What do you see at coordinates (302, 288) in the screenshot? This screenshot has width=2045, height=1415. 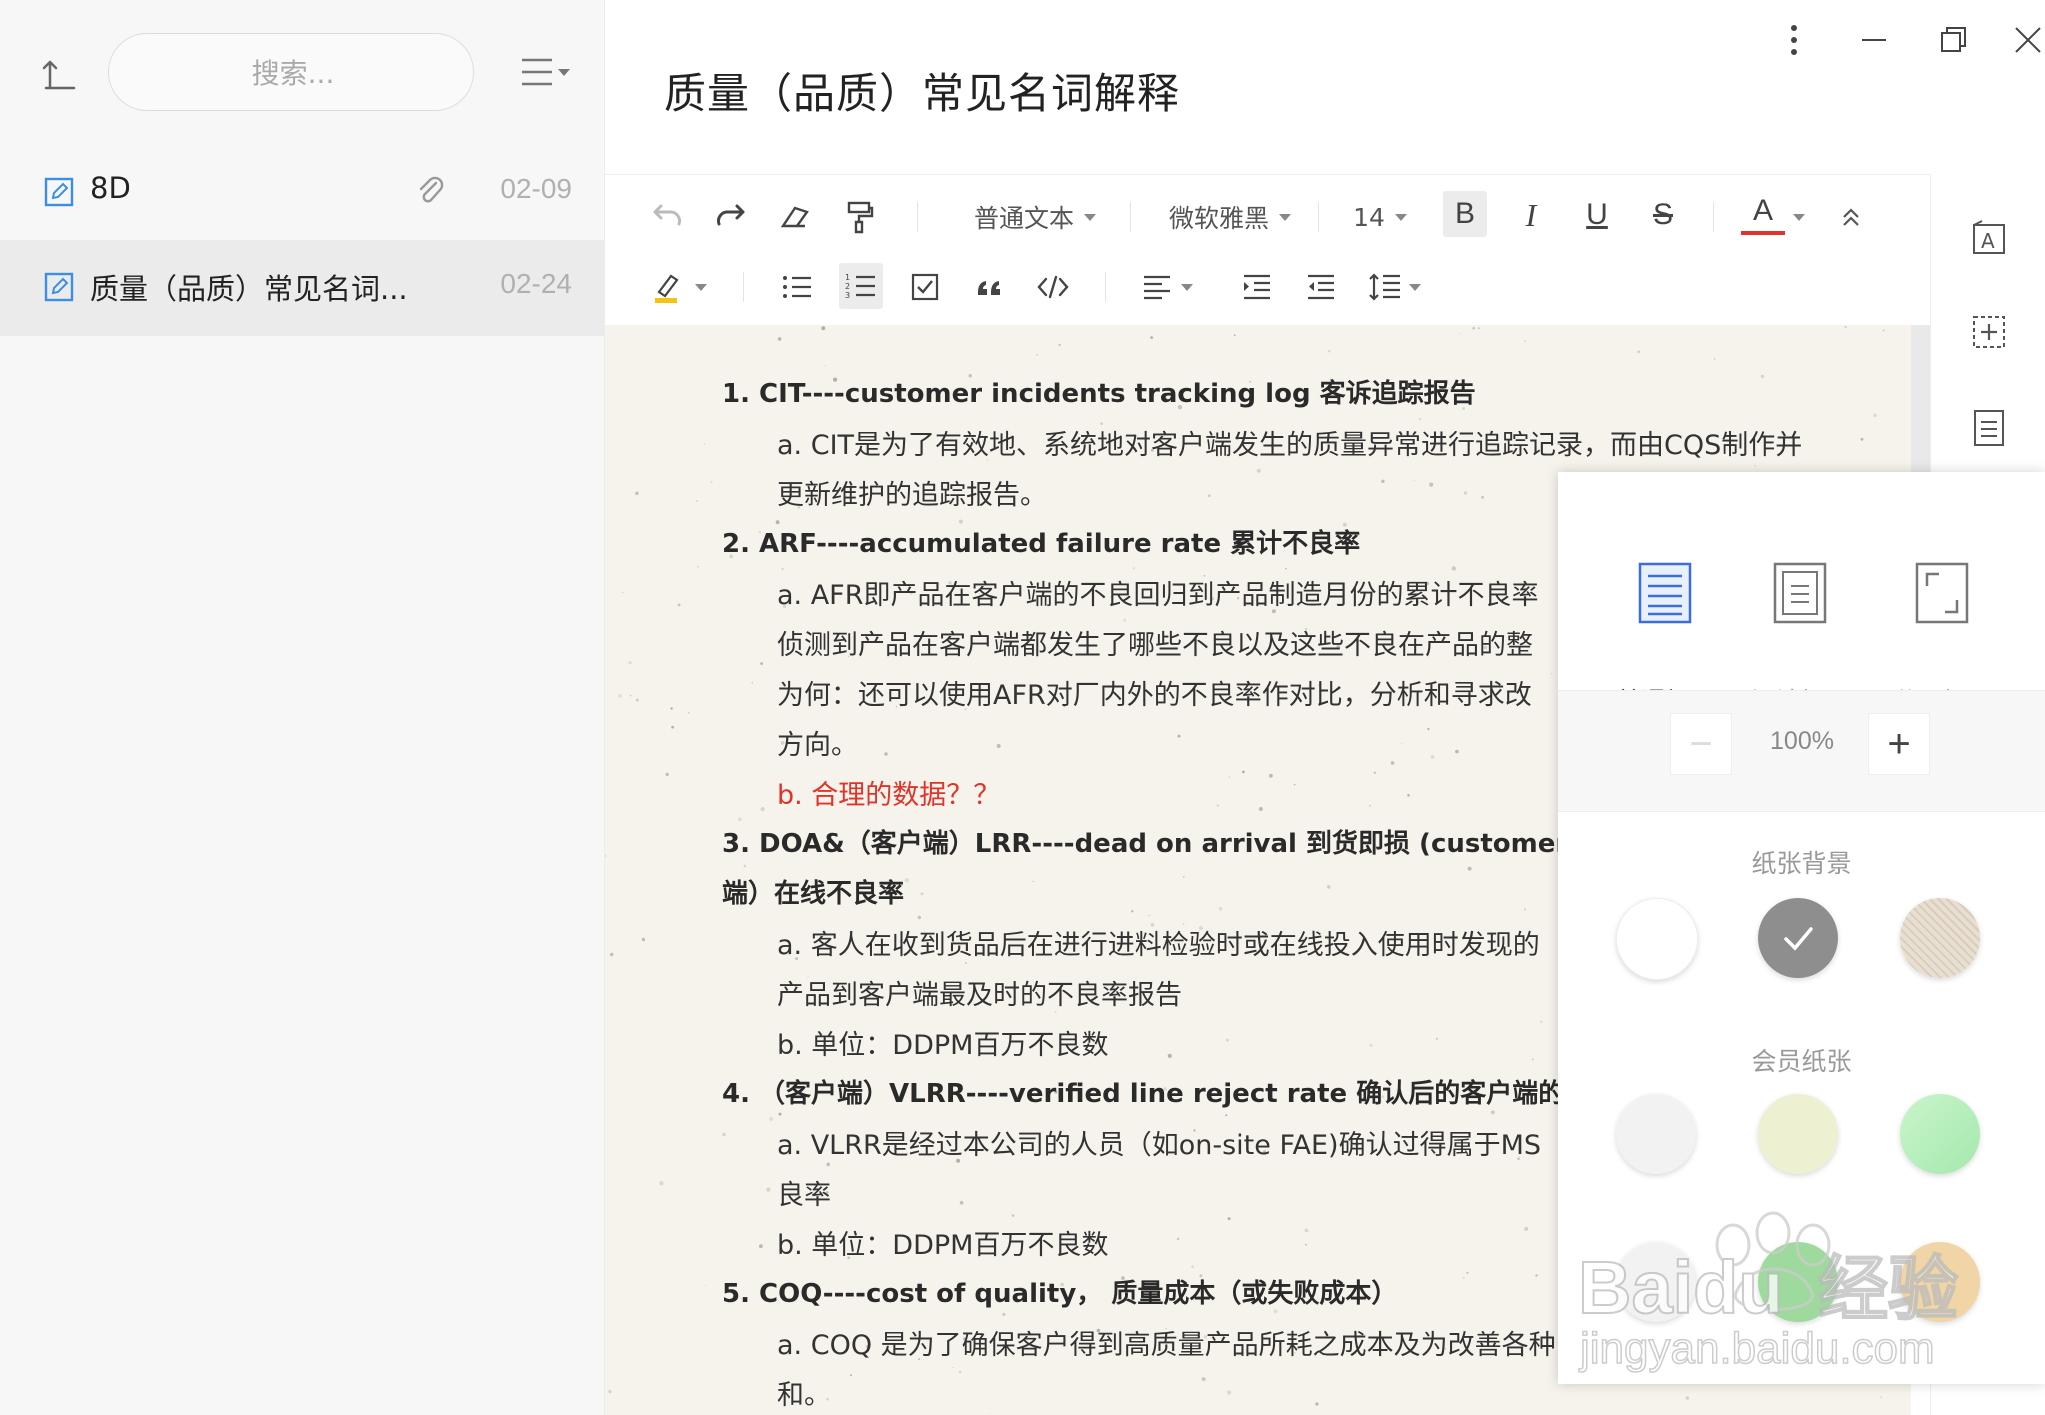 I see `list-item: 质量（品质）常见名词... 02-24` at bounding box center [302, 288].